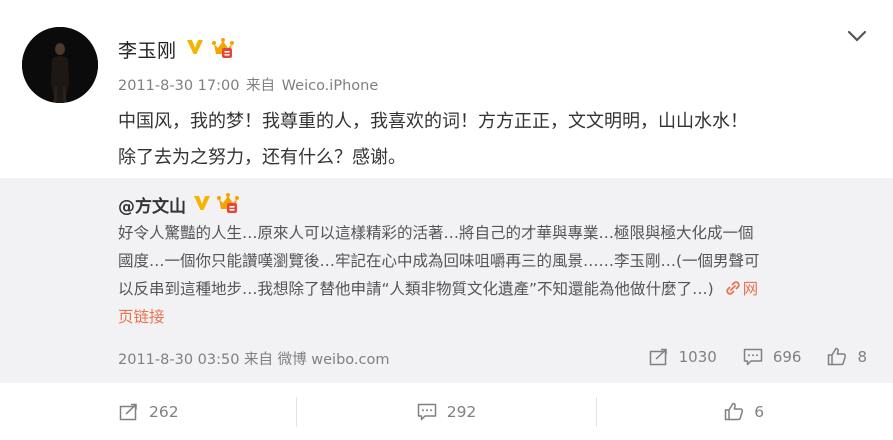 Image resolution: width=893 pixels, height=440 pixels. Describe the element at coordinates (494, 317) in the screenshot. I see `original-text-line: 页链接` at that location.